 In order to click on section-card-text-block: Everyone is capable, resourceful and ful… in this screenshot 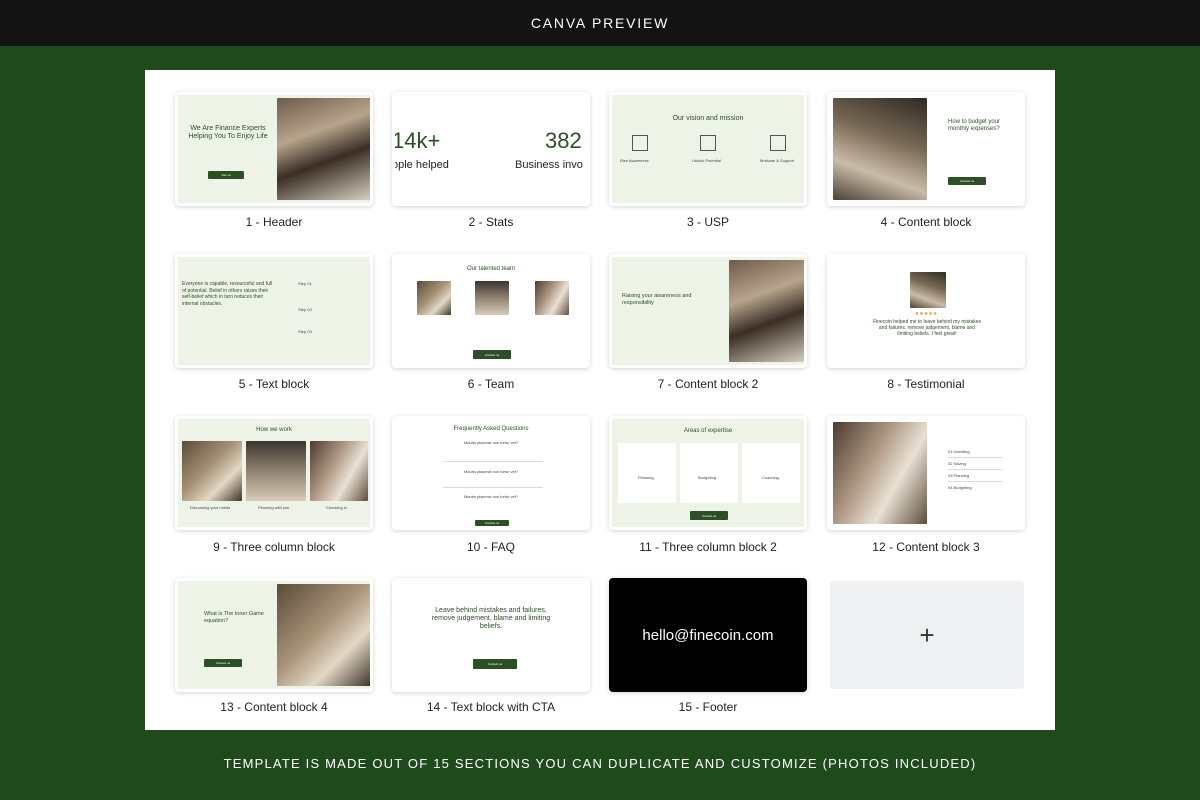, I will do `click(274, 311)`.